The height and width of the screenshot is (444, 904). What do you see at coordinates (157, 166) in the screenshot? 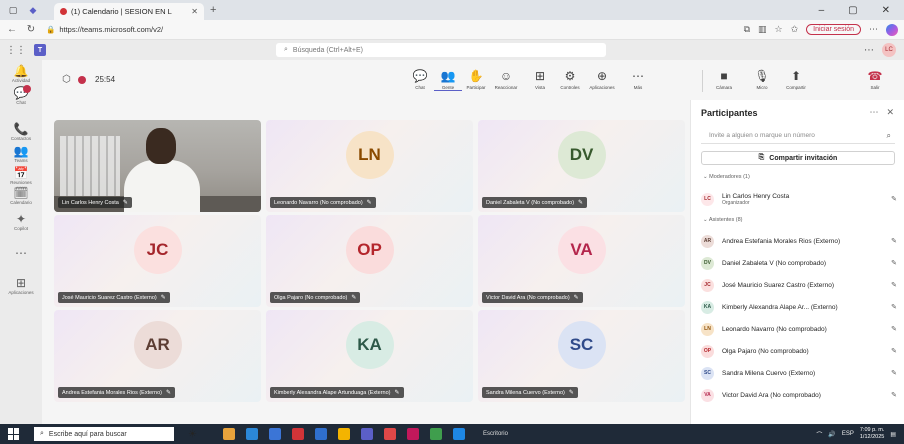
I see `participant-tile: Lin Carlos Henry Costa ✎` at bounding box center [157, 166].